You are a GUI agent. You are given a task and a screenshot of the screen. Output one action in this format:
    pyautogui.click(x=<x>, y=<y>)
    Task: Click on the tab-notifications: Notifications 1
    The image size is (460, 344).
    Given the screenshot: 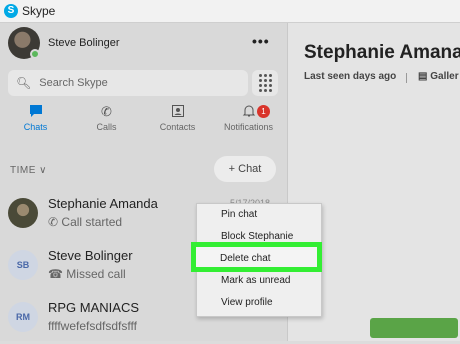 What is the action you would take?
    pyautogui.click(x=248, y=124)
    